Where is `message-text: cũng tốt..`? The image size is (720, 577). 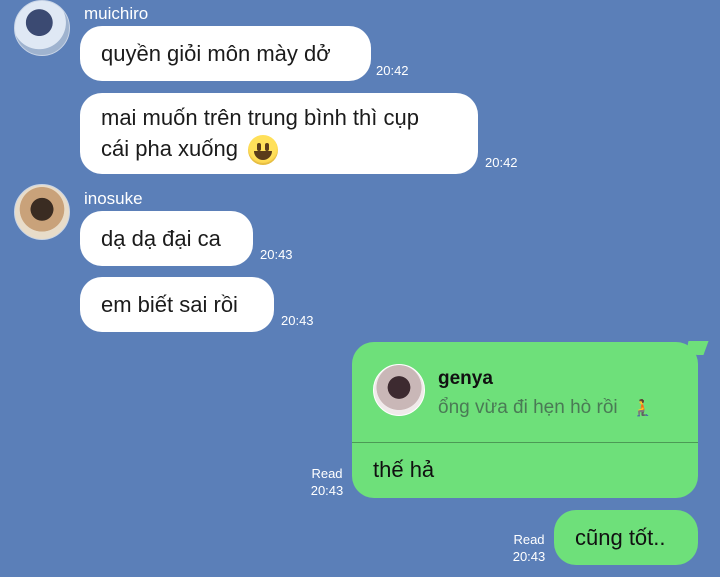
message-text: cũng tốt.. is located at coordinates (620, 537).